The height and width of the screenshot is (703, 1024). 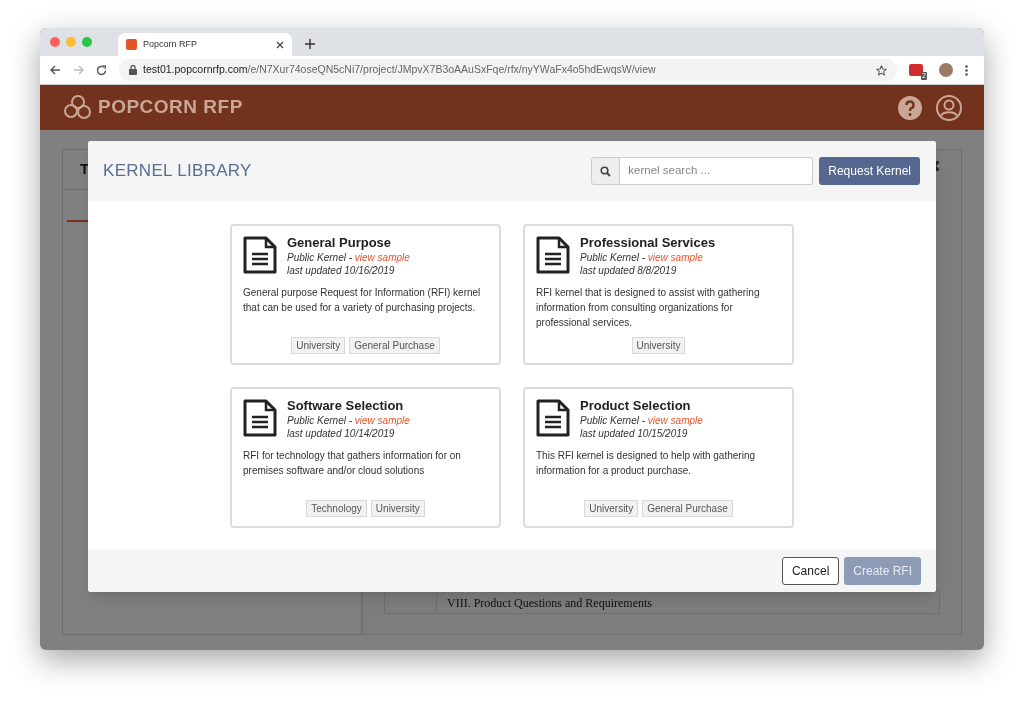 I want to click on kernel-title: Software Selection, so click(x=346, y=405).